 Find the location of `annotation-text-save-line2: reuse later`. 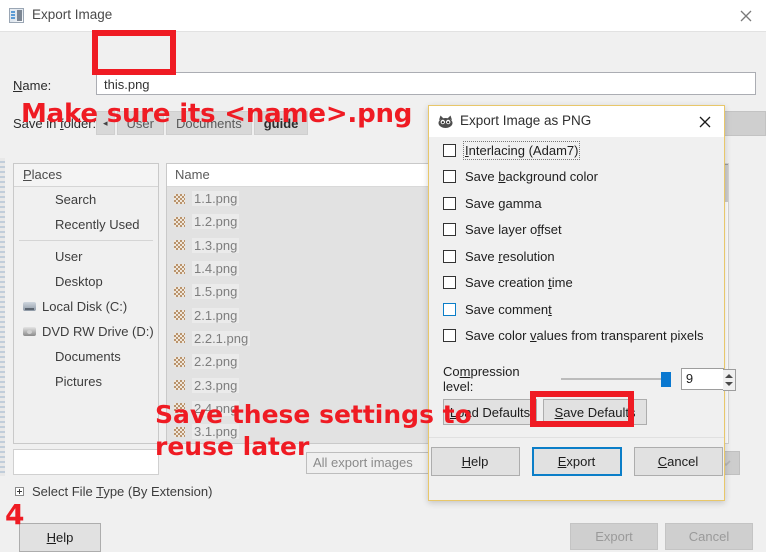

annotation-text-save-line2: reuse later is located at coordinates (232, 446).